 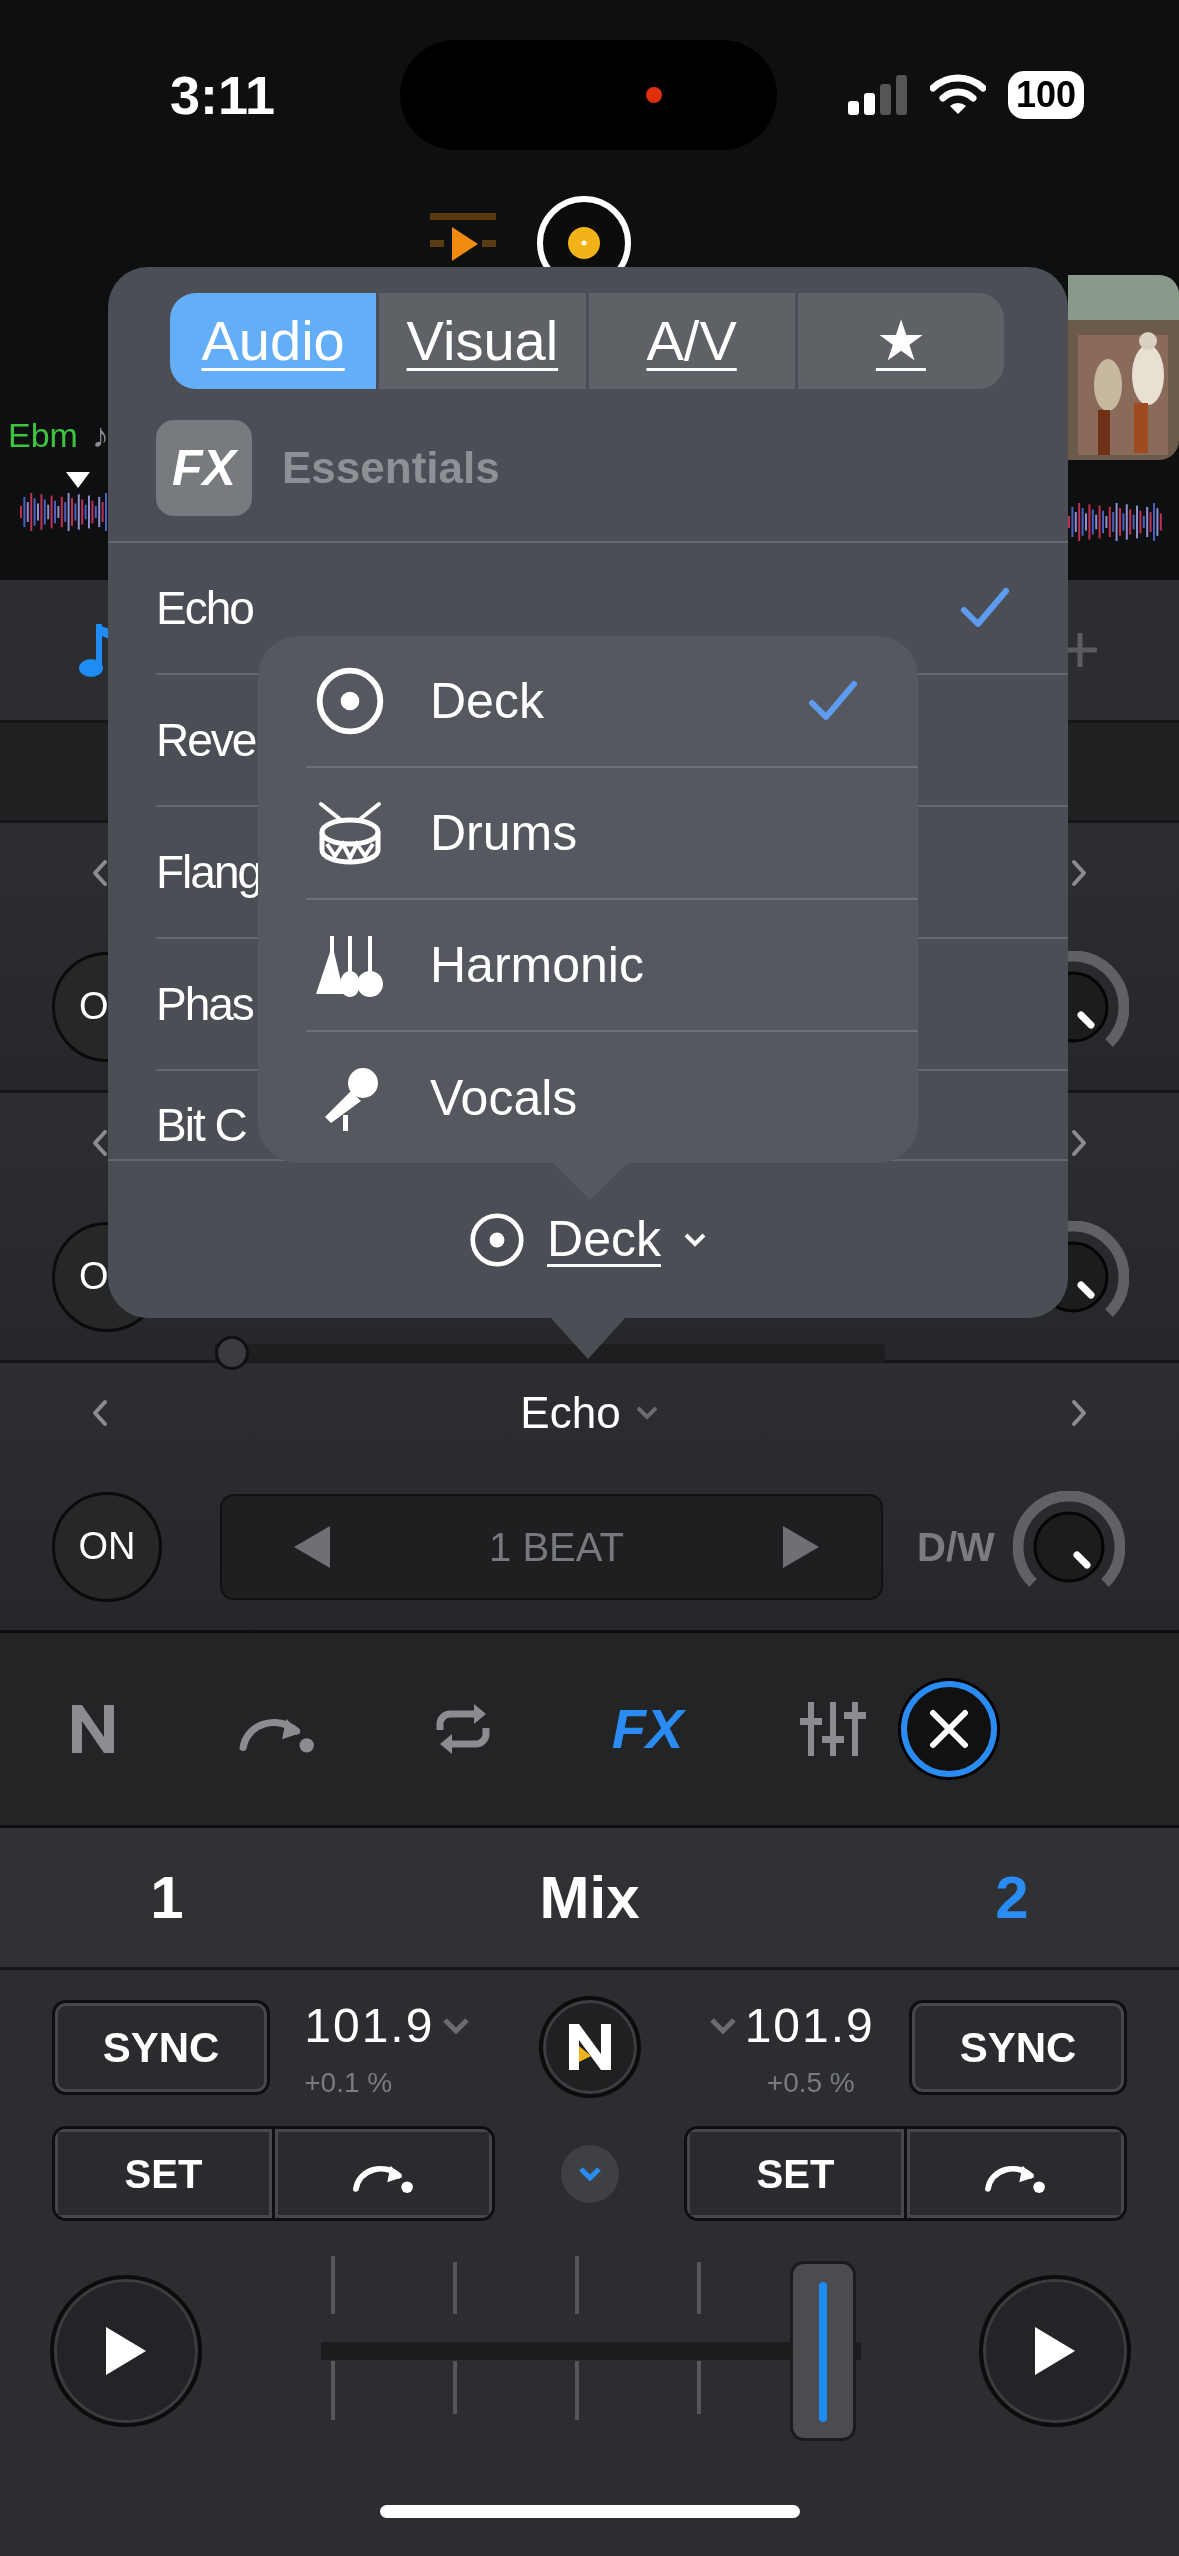 What do you see at coordinates (1045, 95) in the screenshot?
I see `battery-level: 100` at bounding box center [1045, 95].